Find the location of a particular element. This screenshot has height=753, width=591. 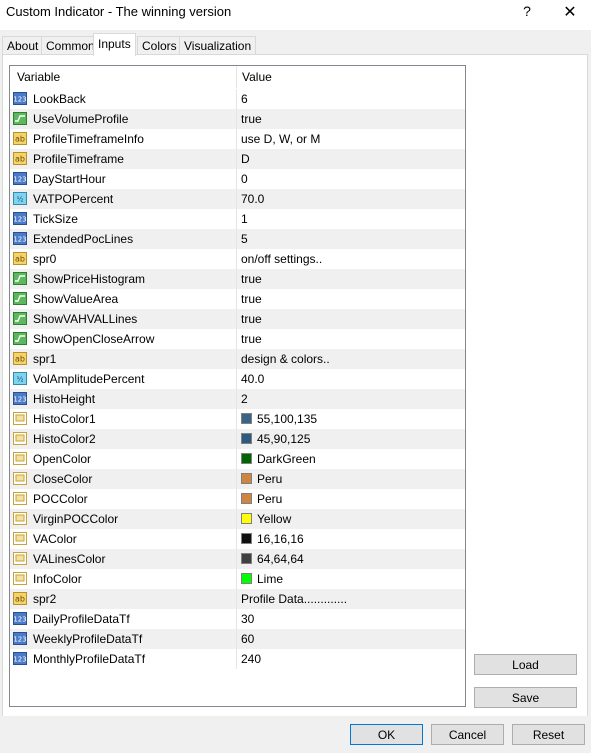

table-row: 123 MonthlyProfileDataTf 240 is located at coordinates (237, 659).